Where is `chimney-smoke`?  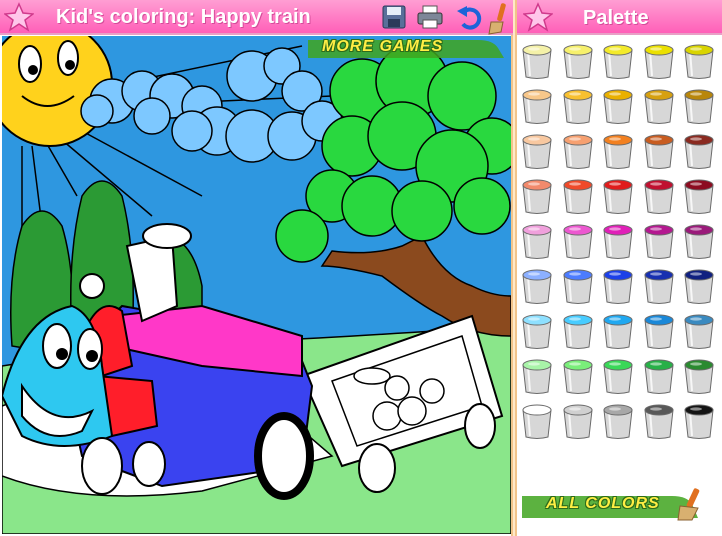 chimney-smoke is located at coordinates (167, 236).